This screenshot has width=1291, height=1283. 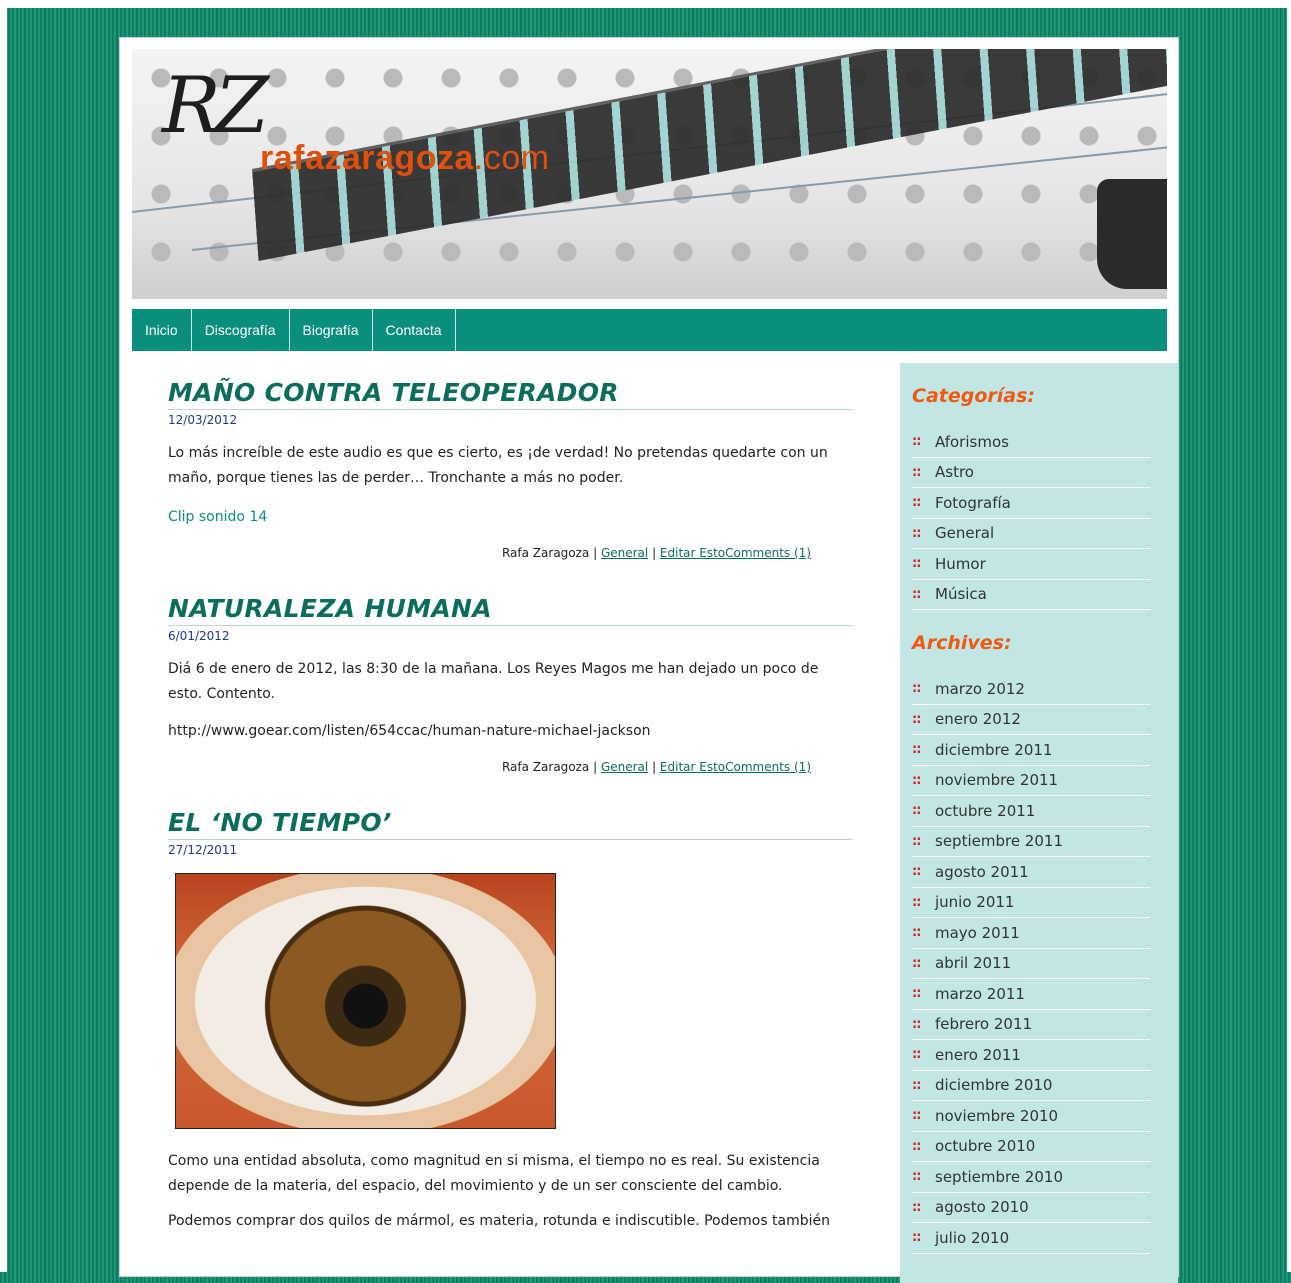 I want to click on site-logo: rafazaragoza.com, so click(x=405, y=158).